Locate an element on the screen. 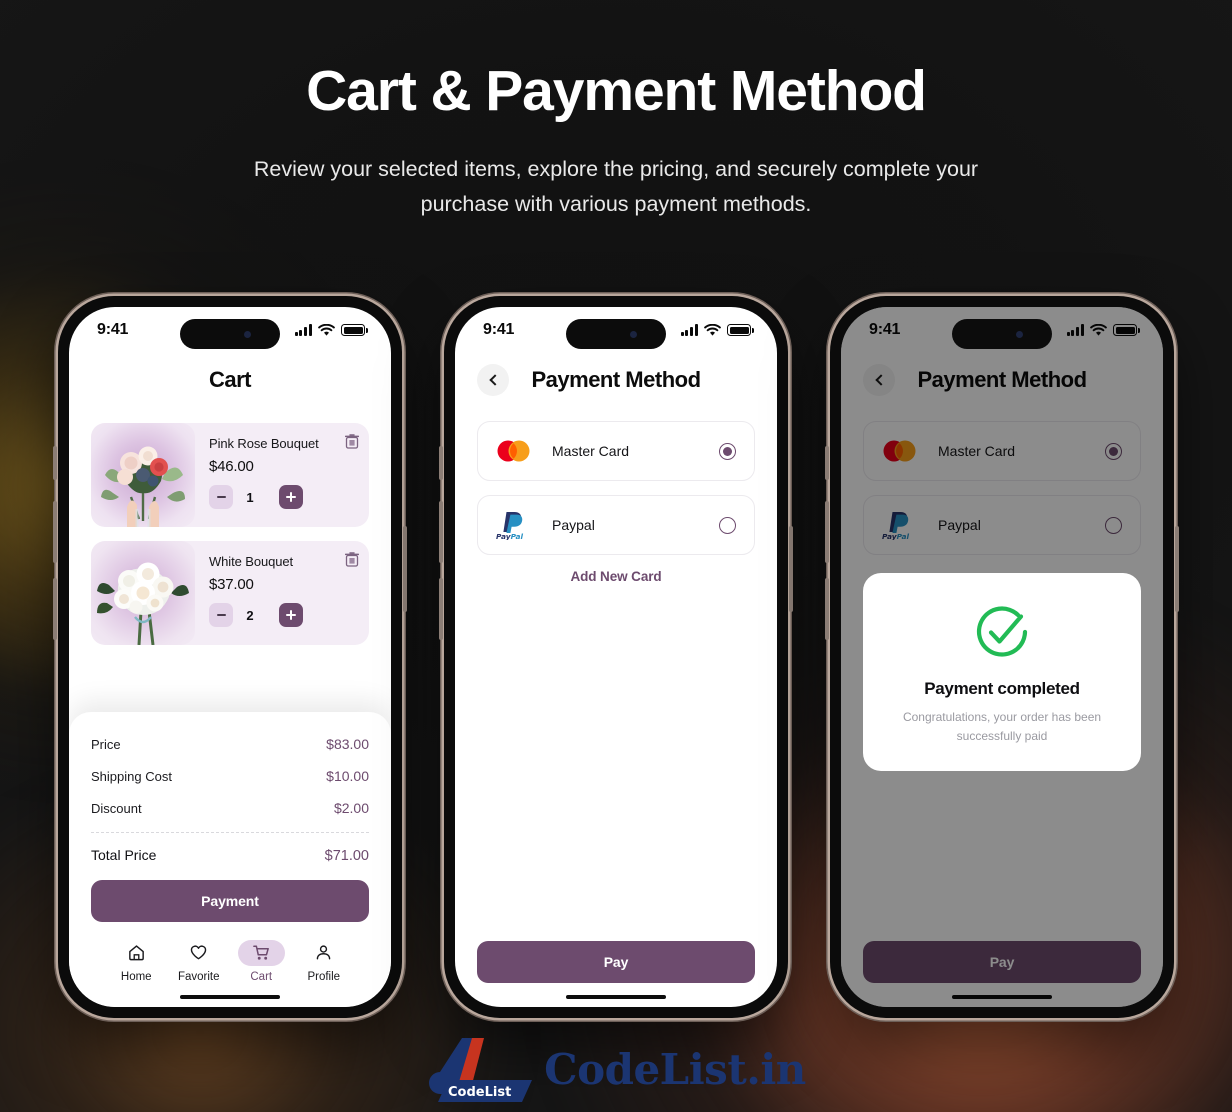 Image resolution: width=1232 pixels, height=1112 pixels. radio-mastercard is located at coordinates (727, 451).